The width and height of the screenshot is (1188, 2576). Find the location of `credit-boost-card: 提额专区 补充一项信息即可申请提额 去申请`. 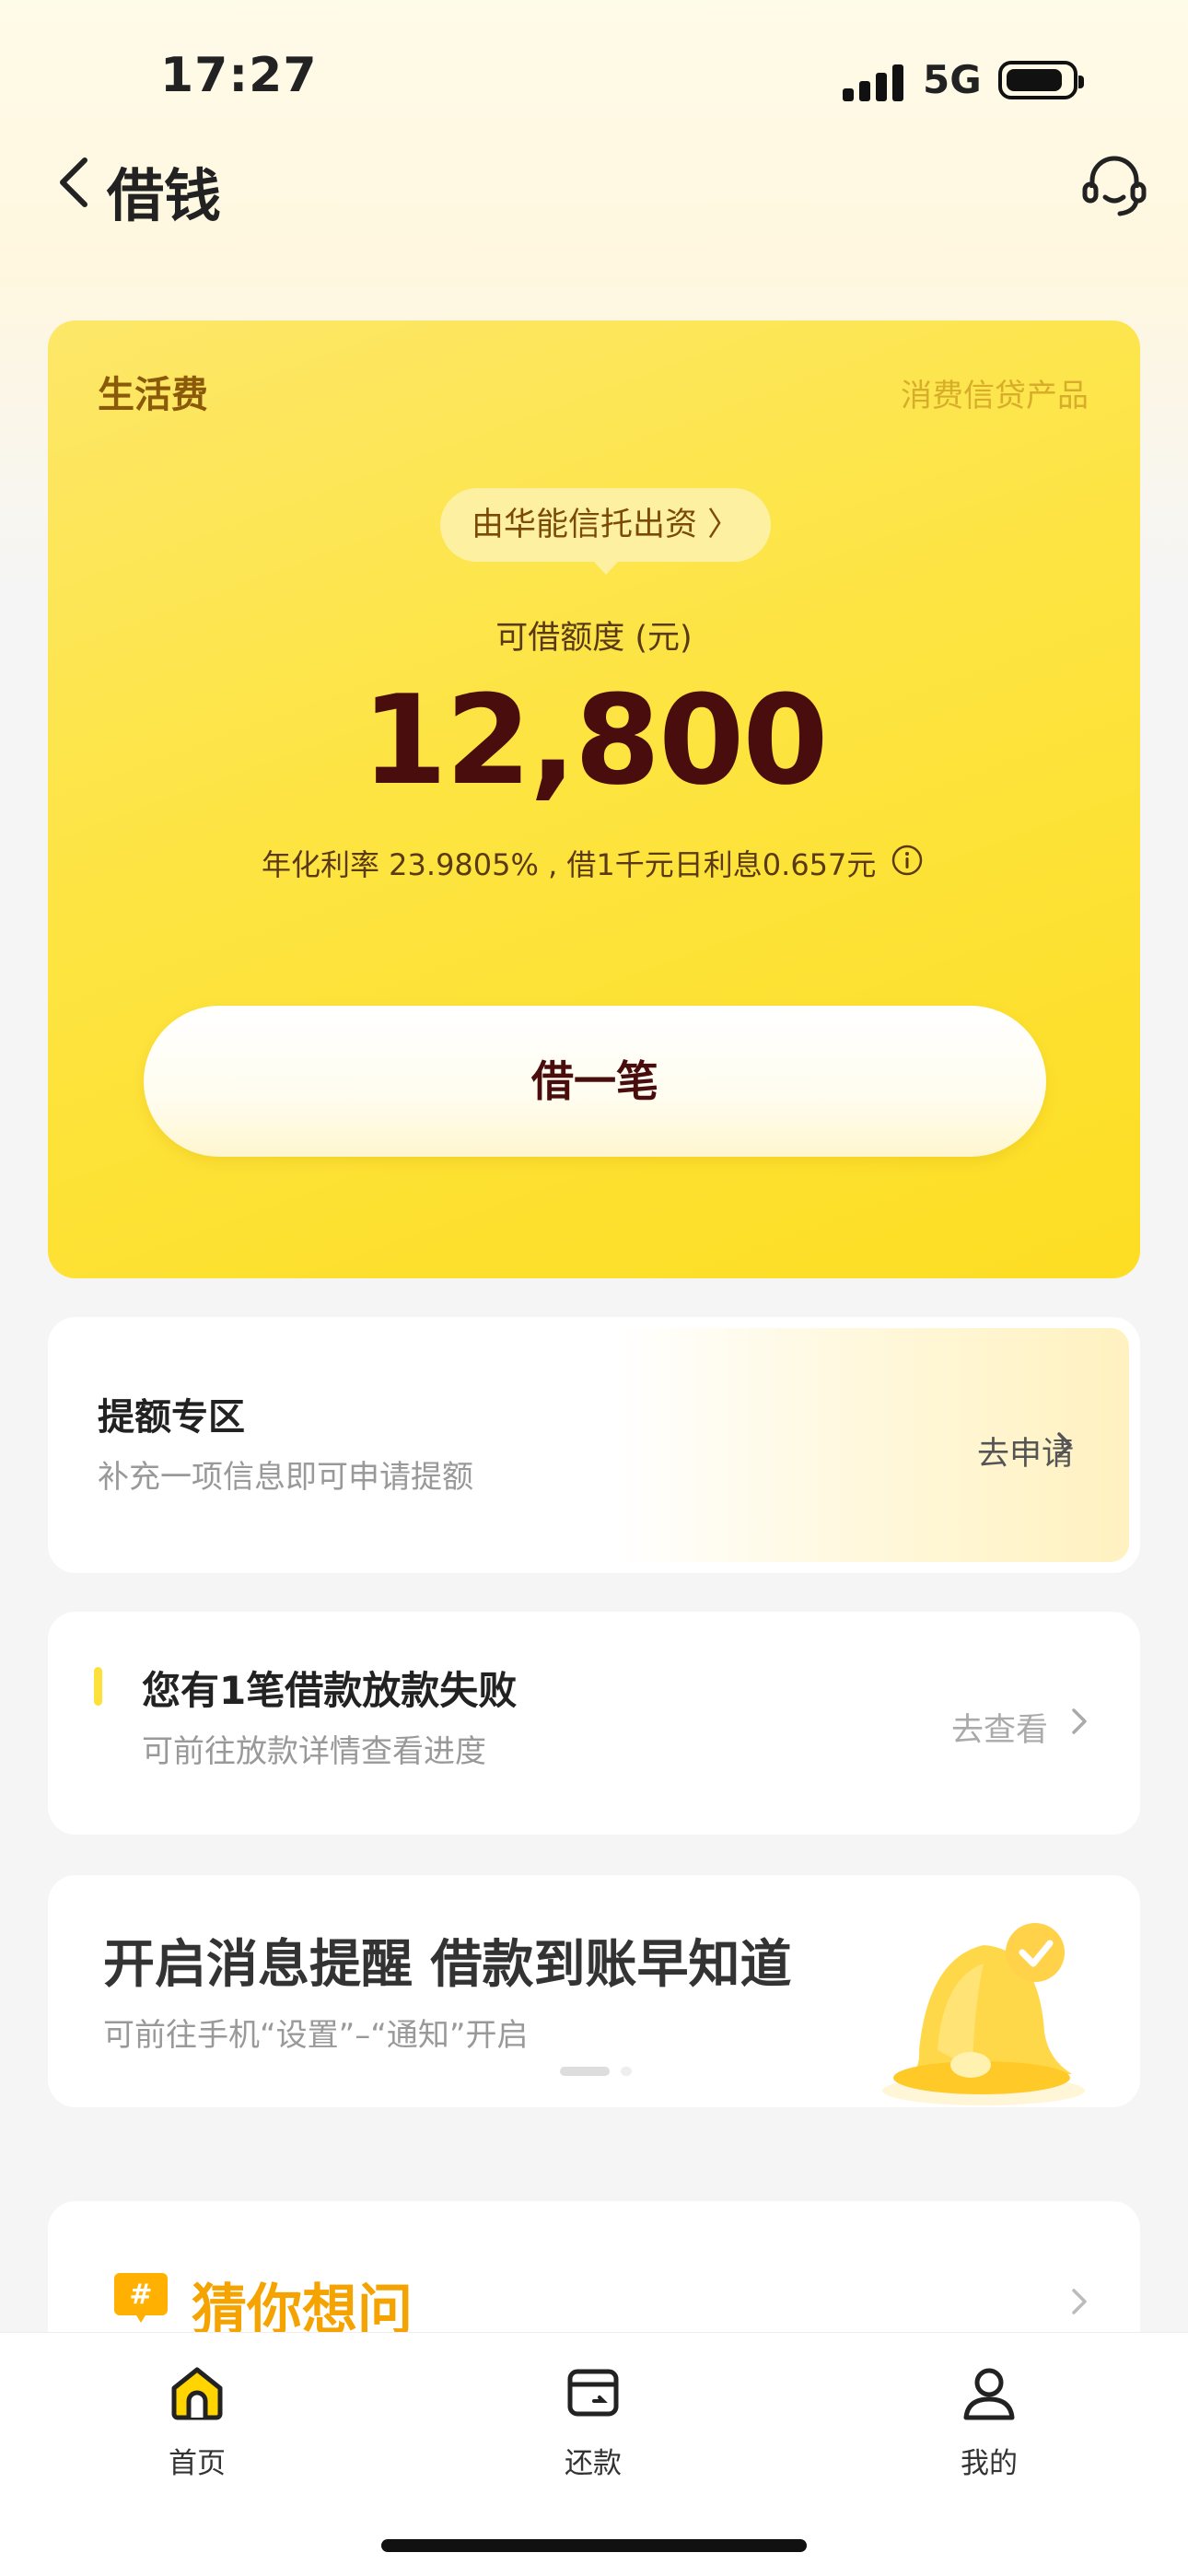

credit-boost-card: 提额专区 补充一项信息即可申请提额 去申请 is located at coordinates (594, 1445).